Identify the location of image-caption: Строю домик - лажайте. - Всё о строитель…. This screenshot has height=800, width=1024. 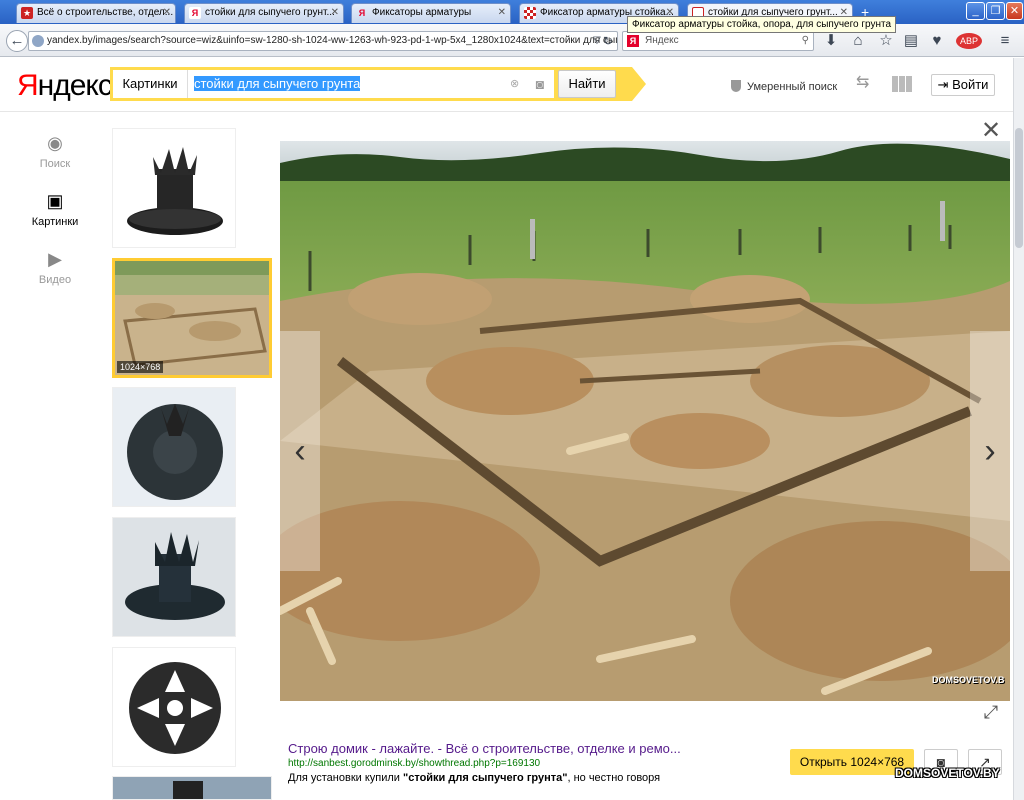
(528, 763).